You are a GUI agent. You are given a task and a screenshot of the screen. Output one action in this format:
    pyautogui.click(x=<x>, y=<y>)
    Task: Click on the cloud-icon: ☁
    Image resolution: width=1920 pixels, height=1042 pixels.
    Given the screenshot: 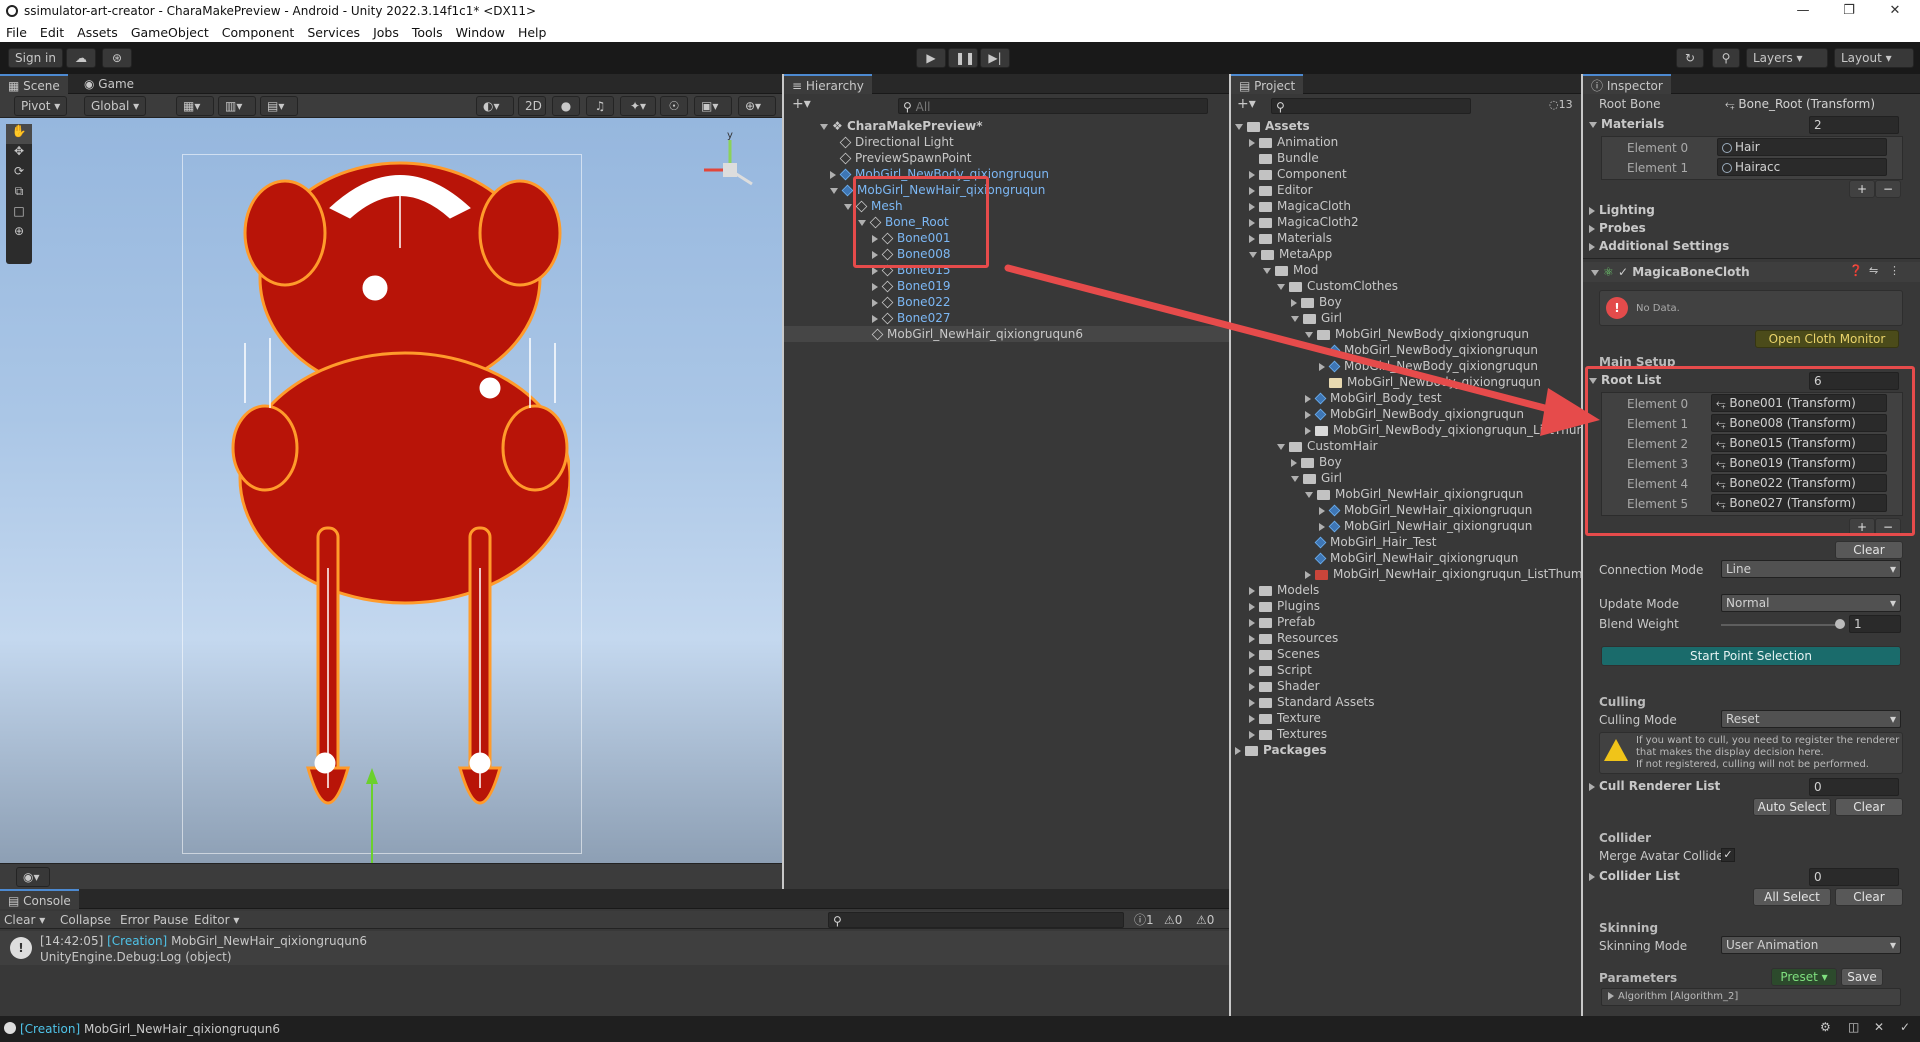 What is the action you would take?
    pyautogui.click(x=81, y=58)
    